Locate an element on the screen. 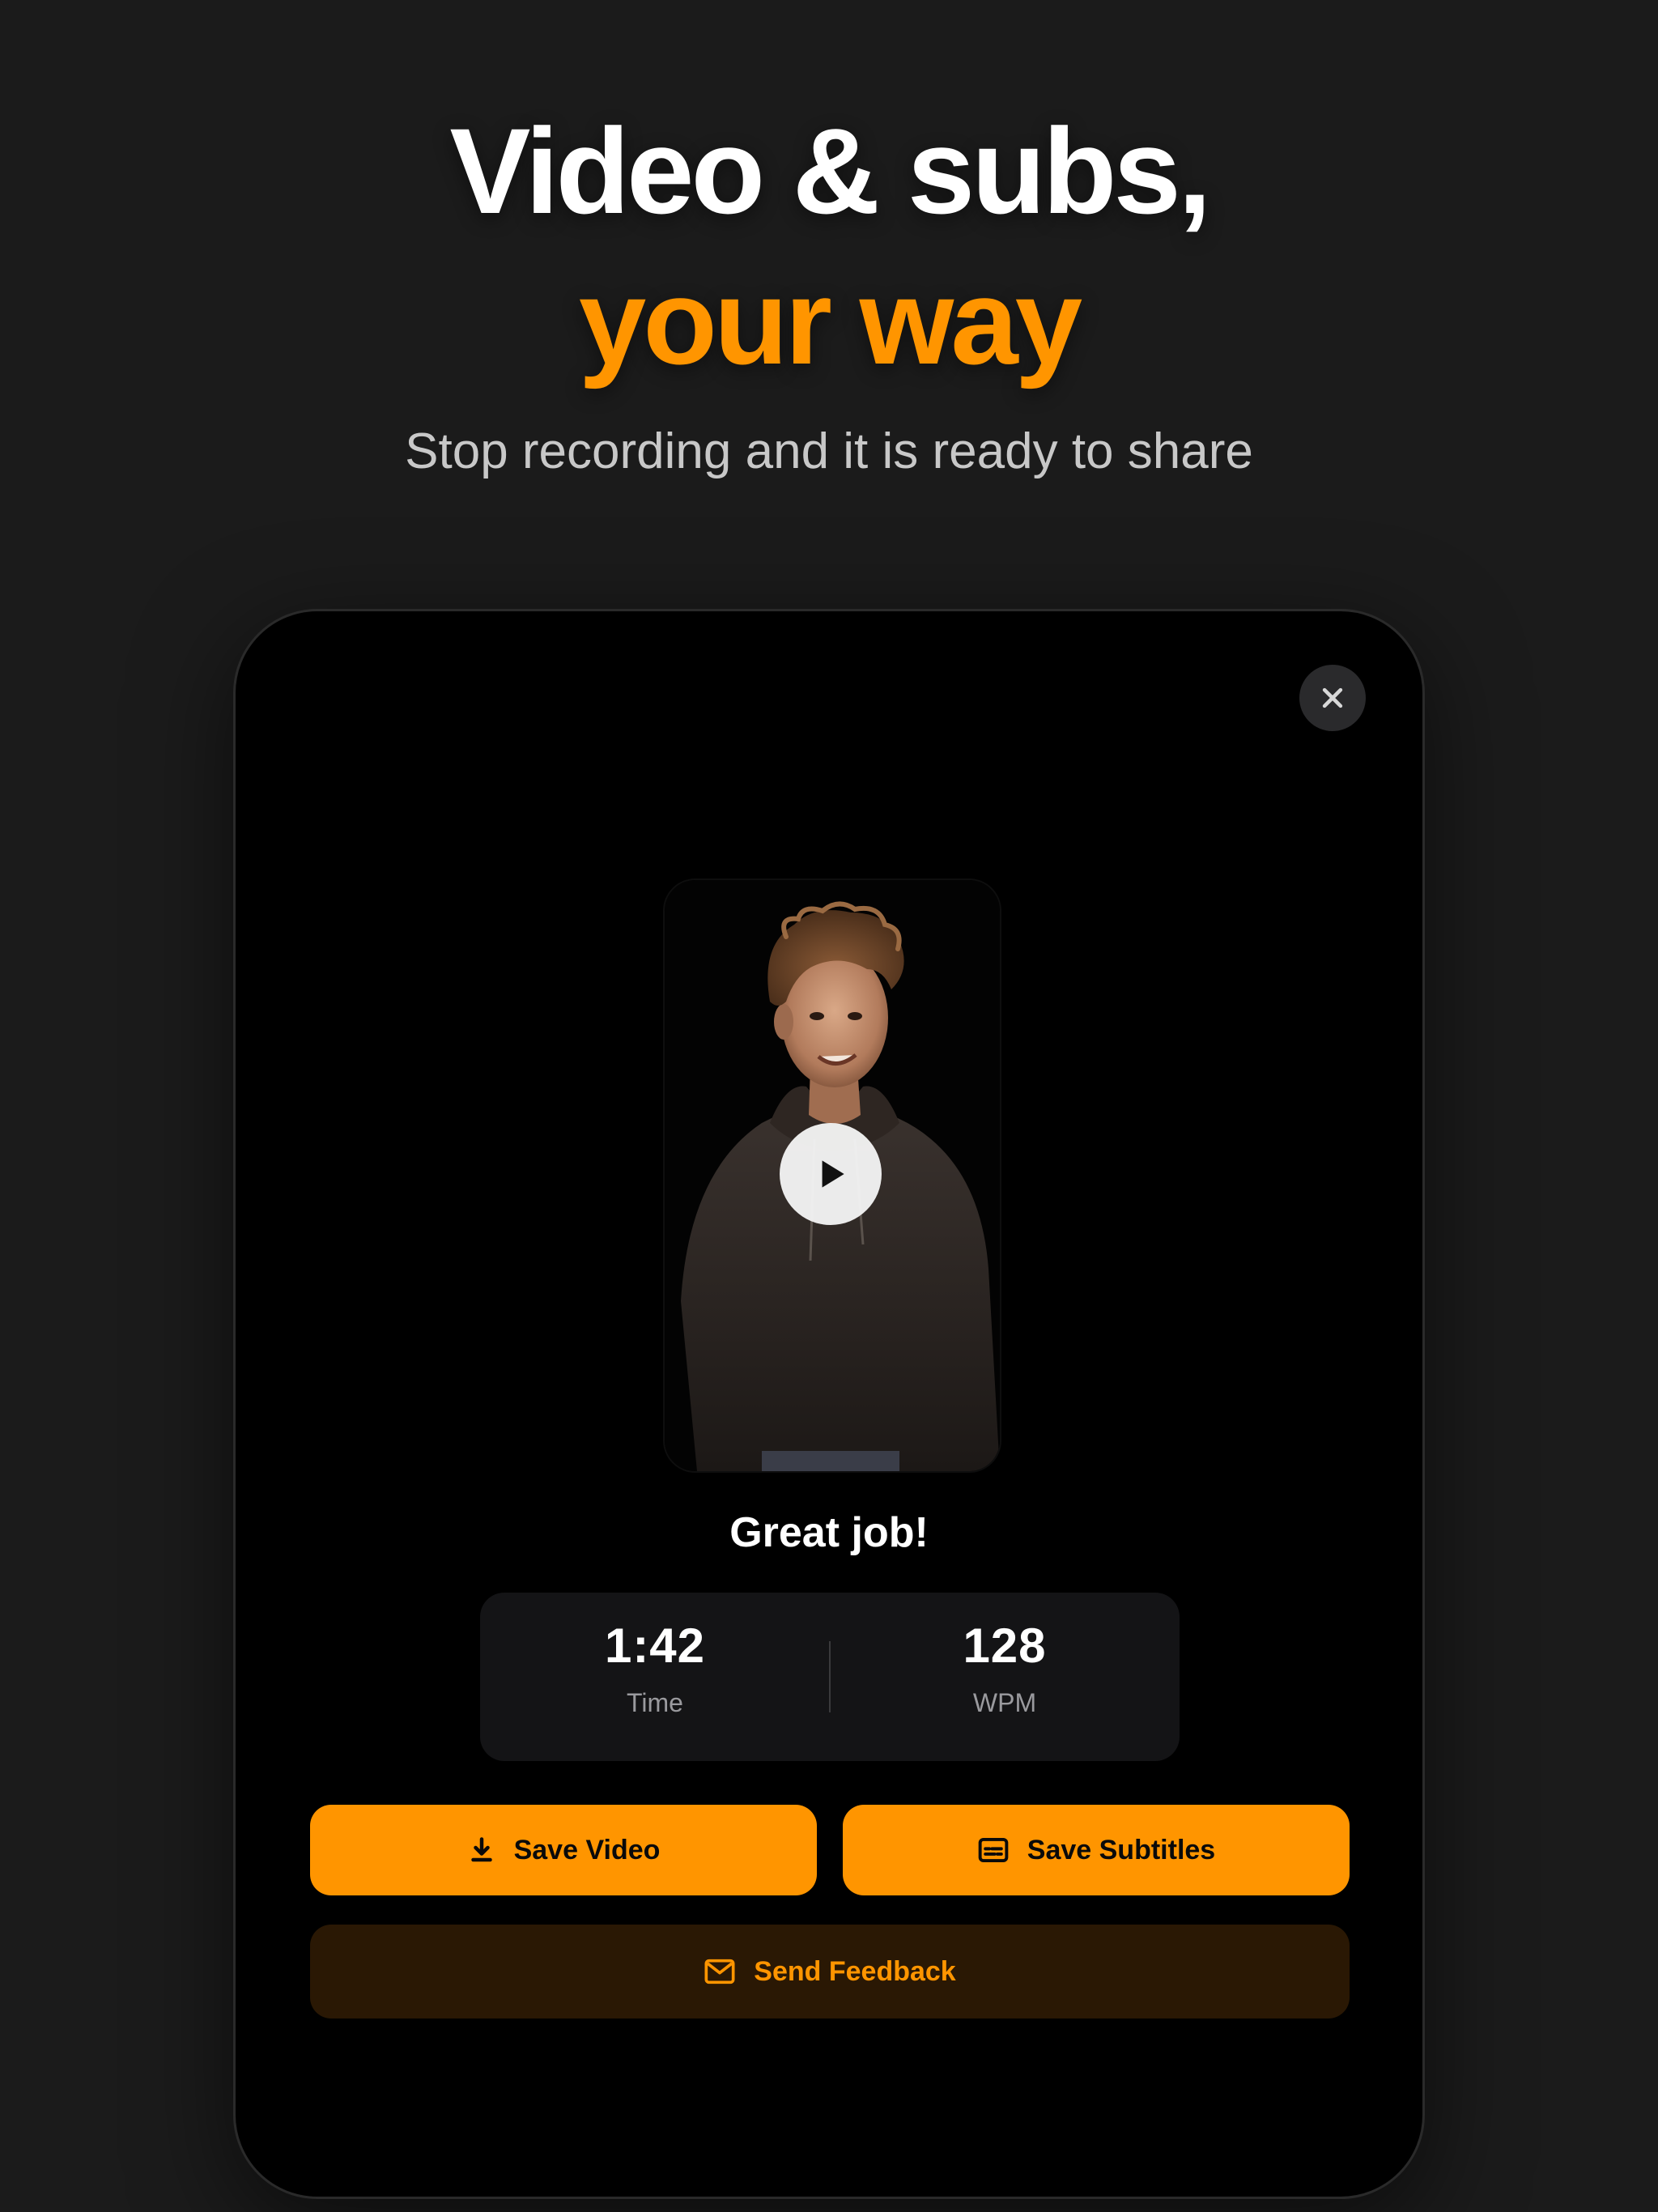 The width and height of the screenshot is (1658, 2212). stat-wpm-label: WPM is located at coordinates (1004, 1703).